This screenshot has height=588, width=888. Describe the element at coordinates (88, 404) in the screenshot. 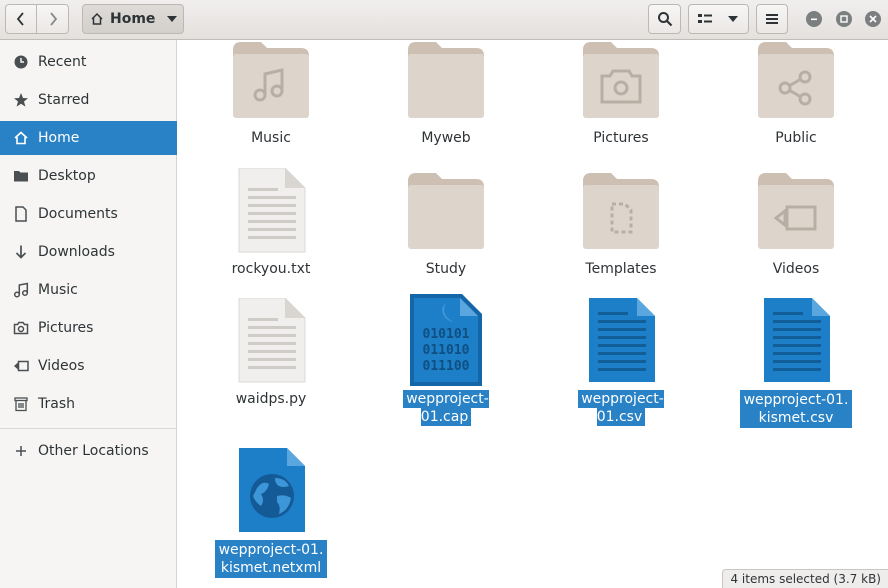

I see `sidebar-item-trash: Trash` at that location.